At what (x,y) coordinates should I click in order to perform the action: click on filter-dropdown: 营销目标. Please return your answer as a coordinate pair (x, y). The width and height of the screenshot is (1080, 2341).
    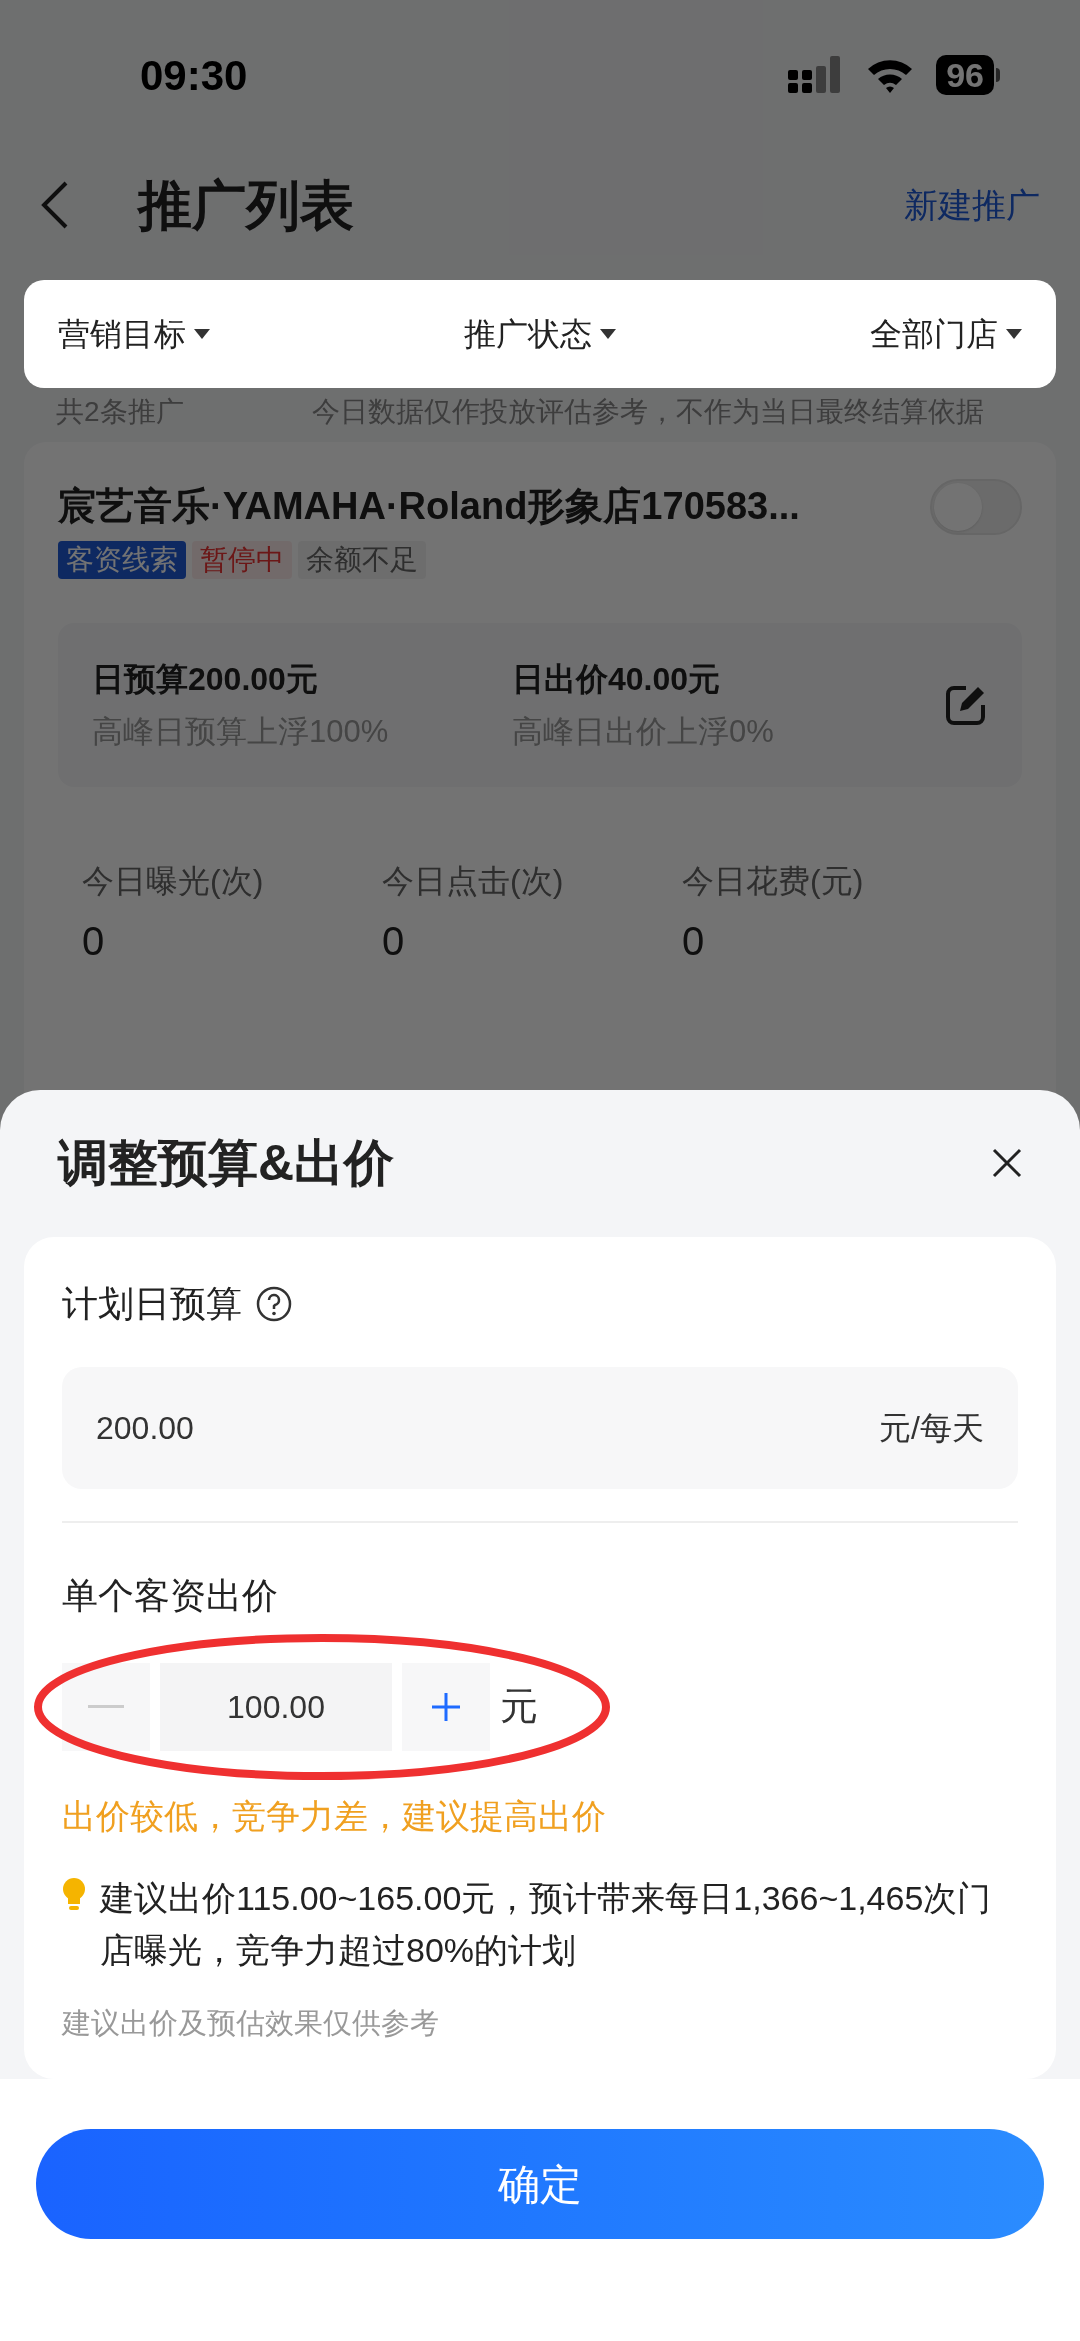
    Looking at the image, I should click on (134, 334).